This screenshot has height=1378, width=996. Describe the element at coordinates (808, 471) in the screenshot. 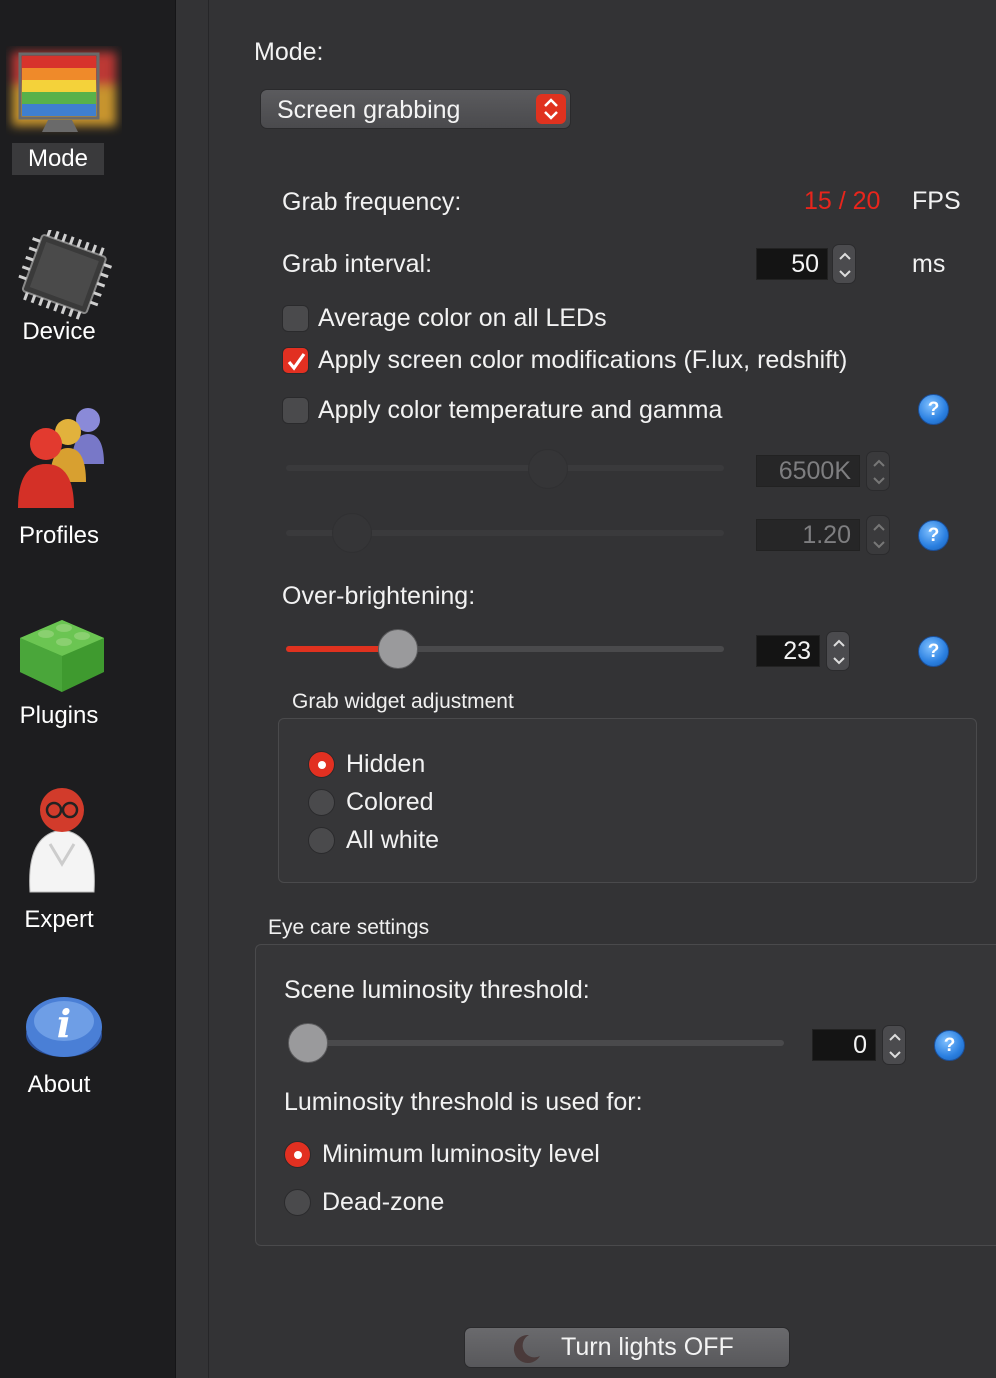

I see `temperature-value: 6500K` at that location.